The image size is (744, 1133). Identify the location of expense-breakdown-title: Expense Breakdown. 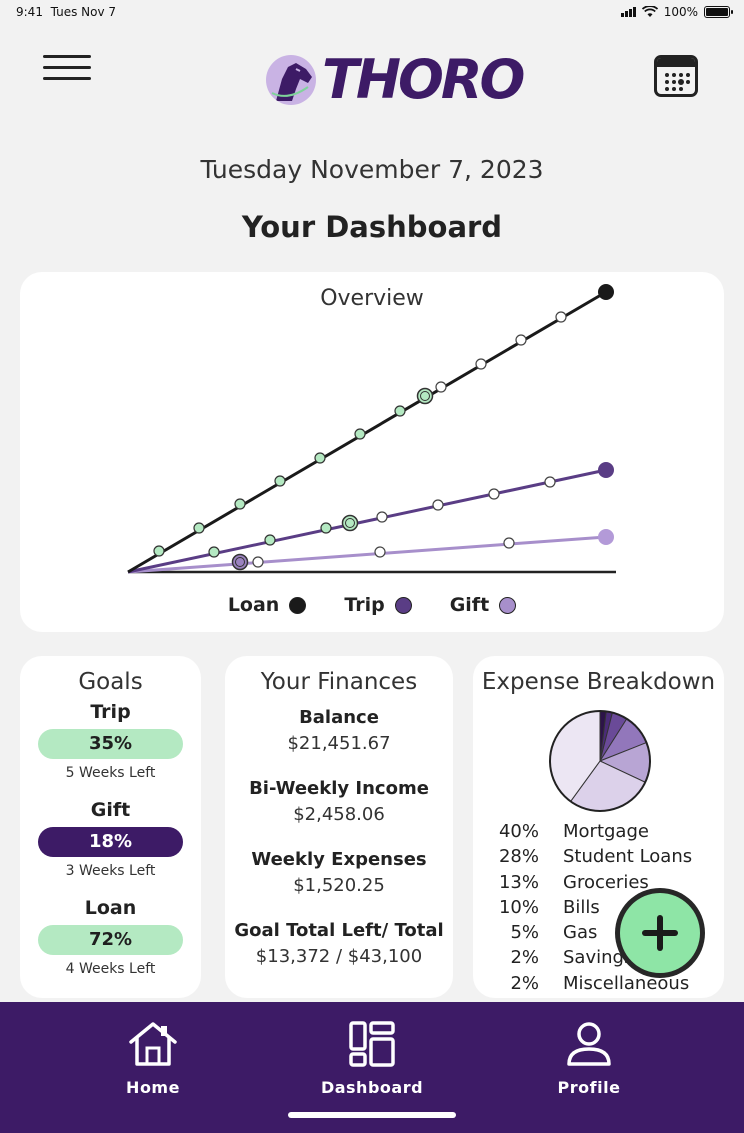
(598, 682).